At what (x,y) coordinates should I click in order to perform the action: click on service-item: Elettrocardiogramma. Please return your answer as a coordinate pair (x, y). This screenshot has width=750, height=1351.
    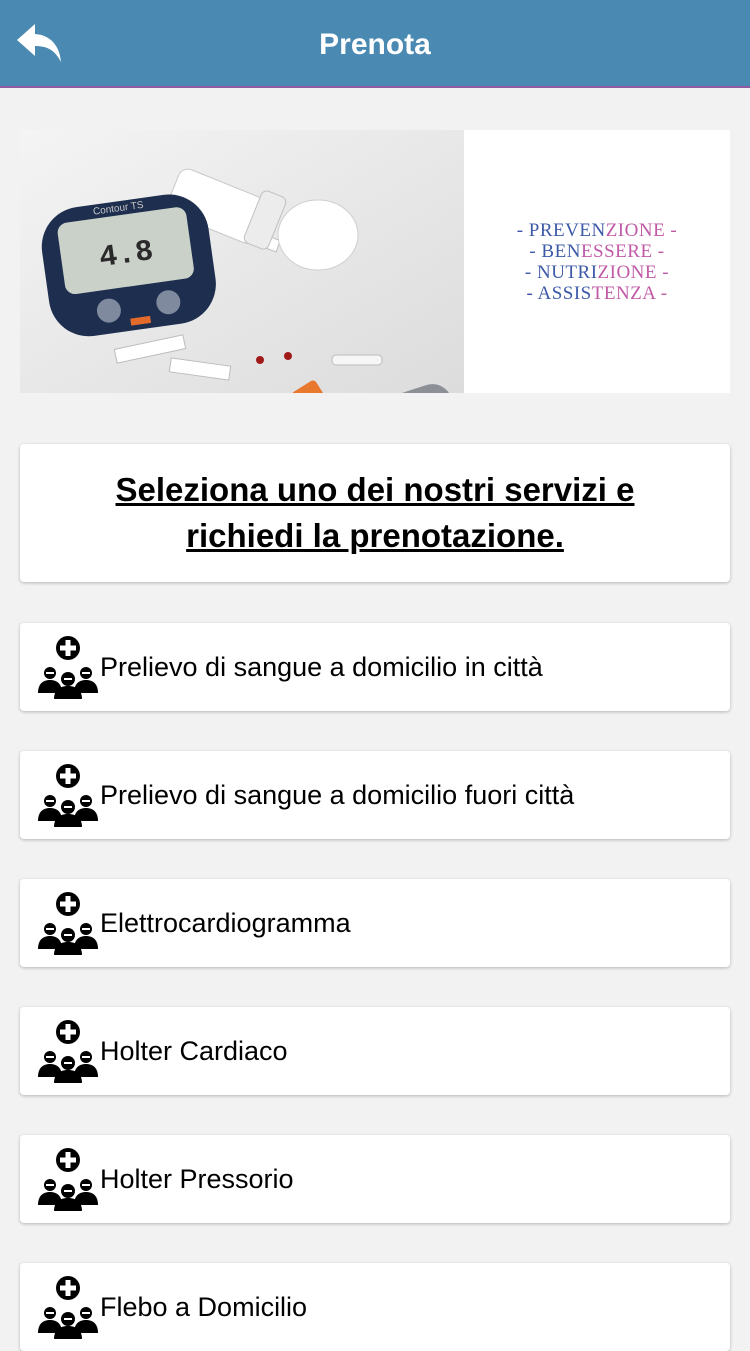
    Looking at the image, I should click on (375, 923).